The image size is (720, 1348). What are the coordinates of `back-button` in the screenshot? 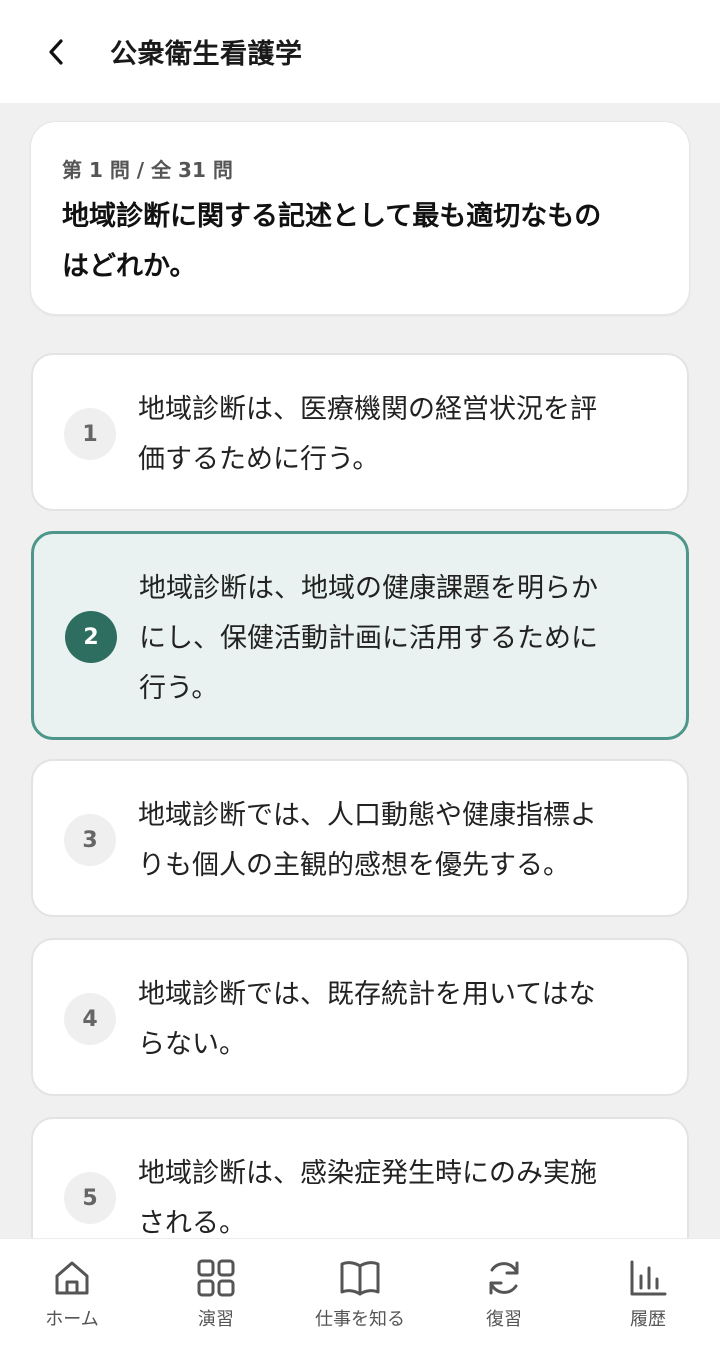 It's located at (56, 52).